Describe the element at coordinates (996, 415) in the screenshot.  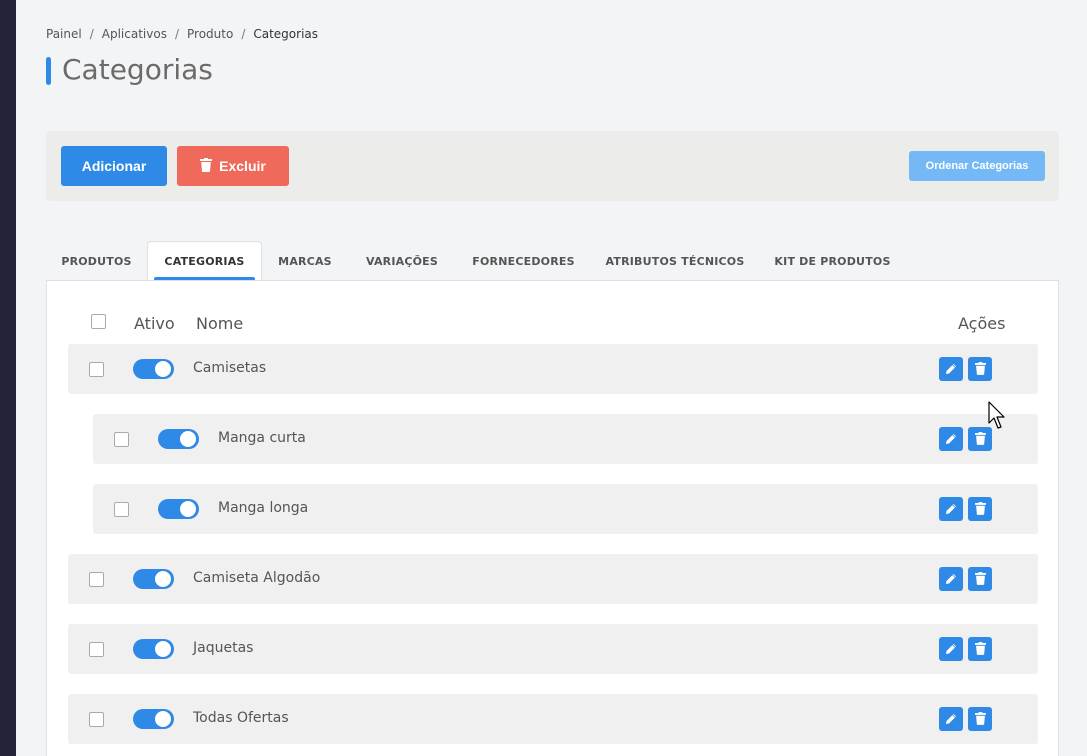
I see `mouse-cursor-icon` at that location.